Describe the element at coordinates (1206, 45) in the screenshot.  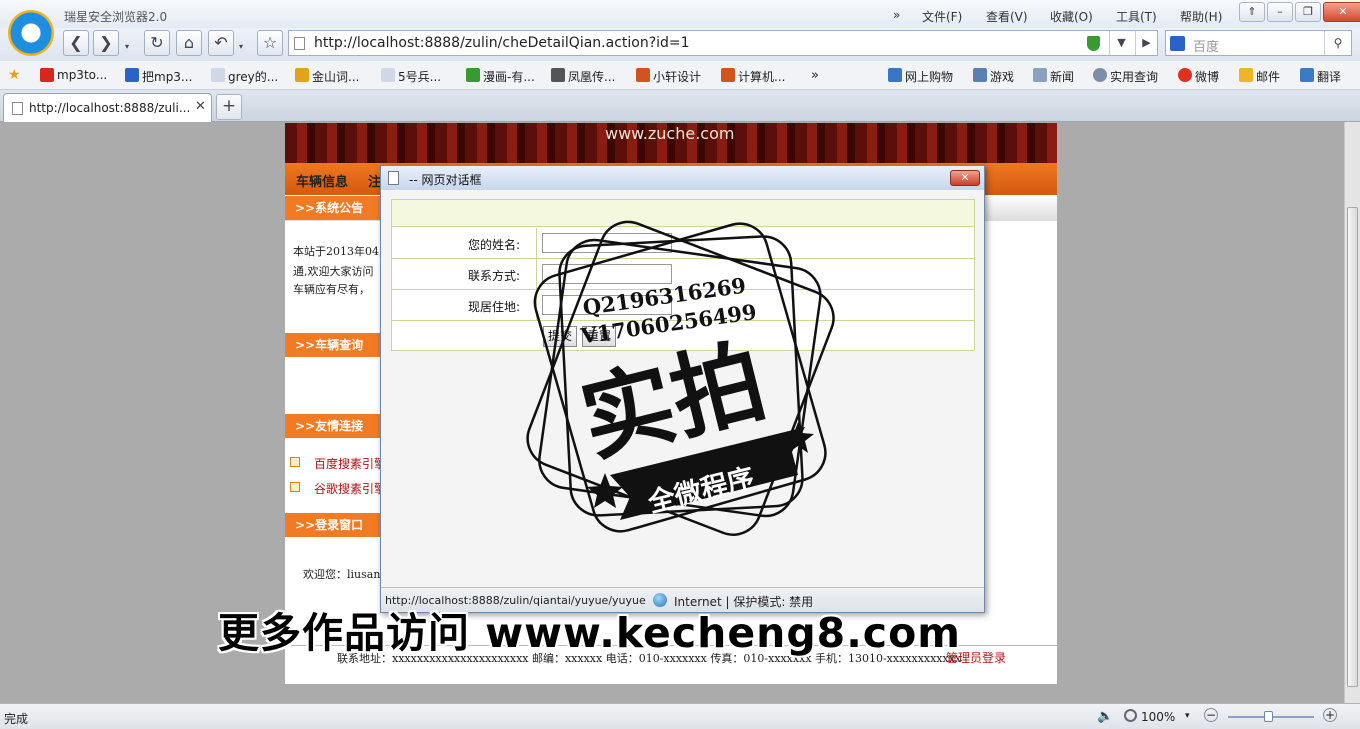
I see `search-input: 百度` at that location.